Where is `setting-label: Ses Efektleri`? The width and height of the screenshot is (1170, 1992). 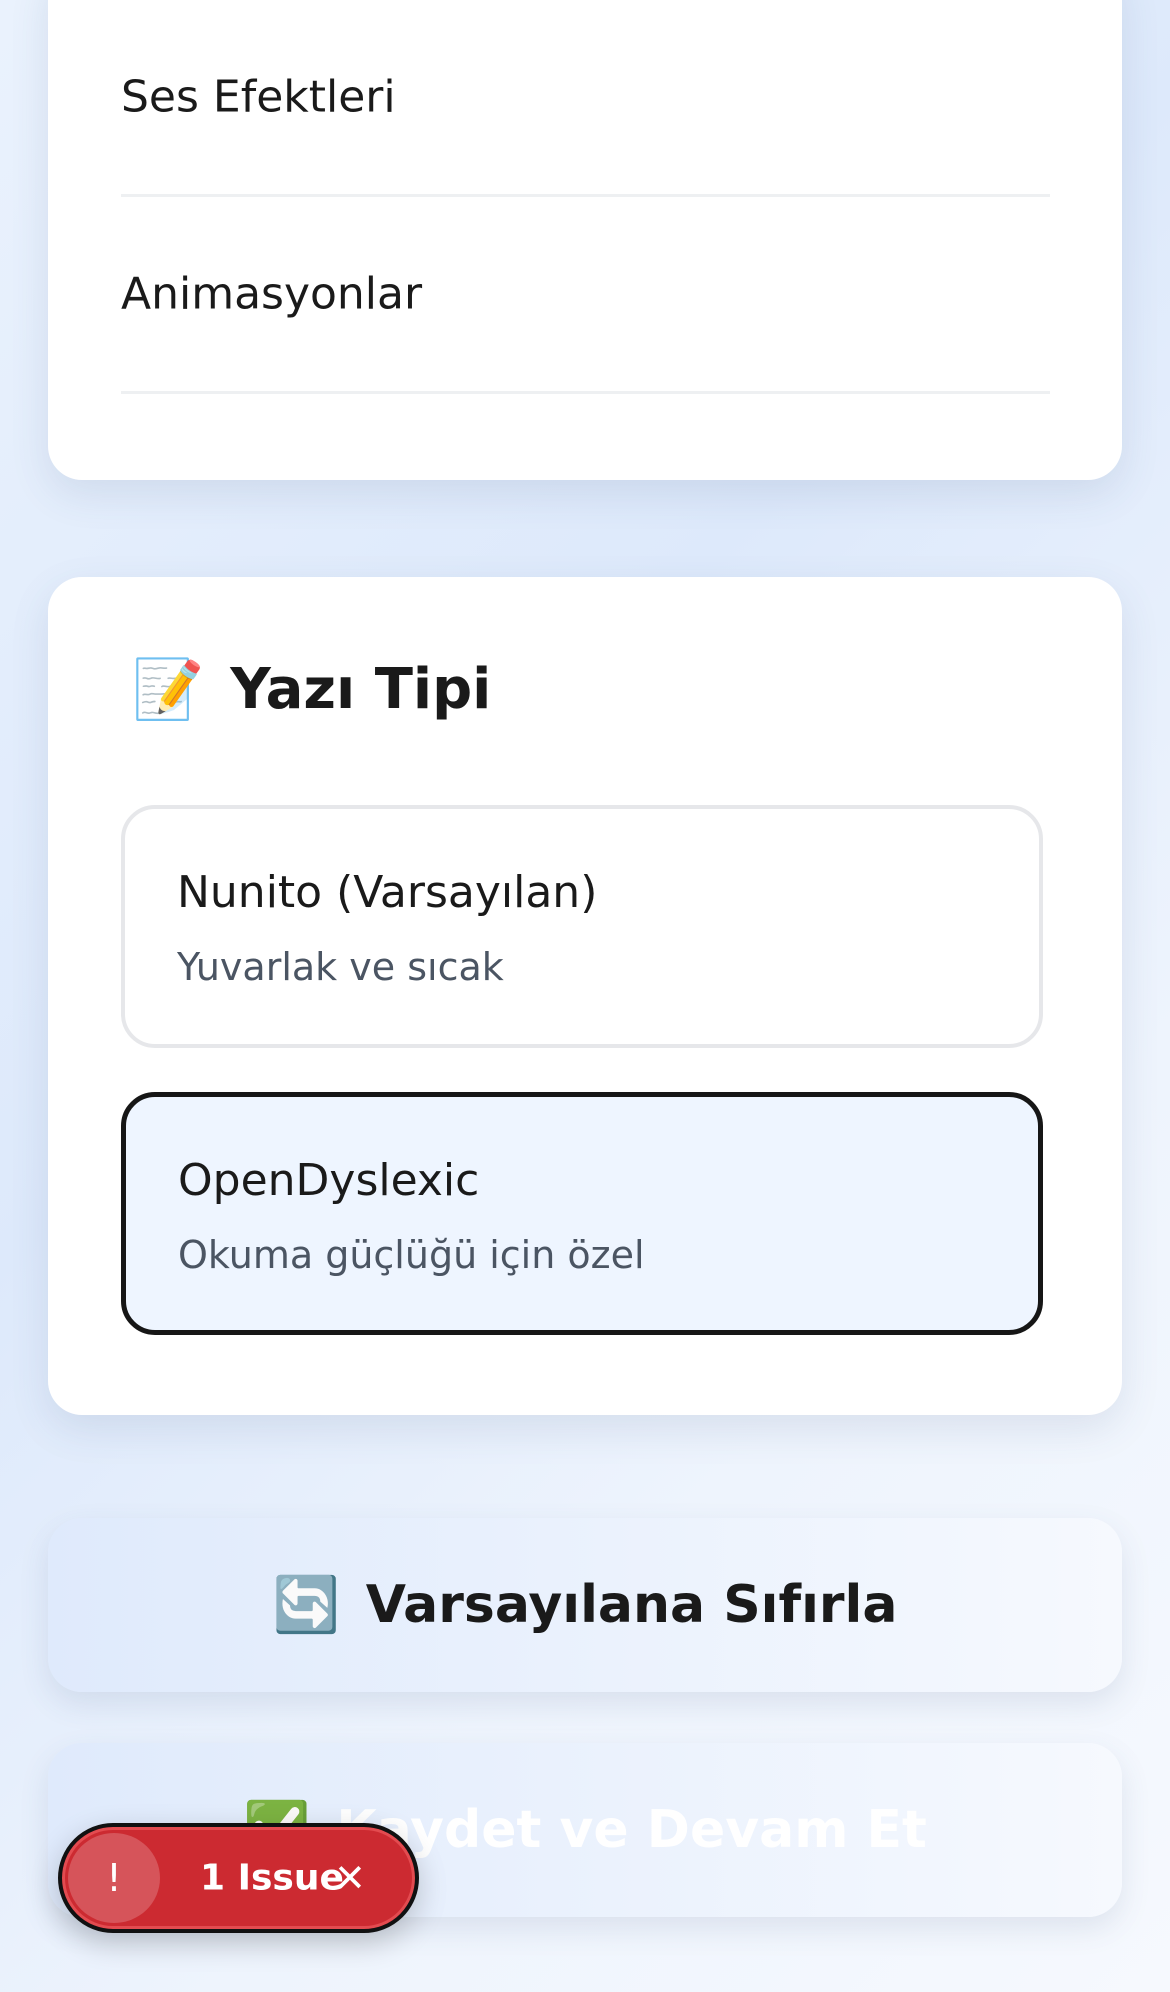
setting-label: Ses Efektleri is located at coordinates (258, 97).